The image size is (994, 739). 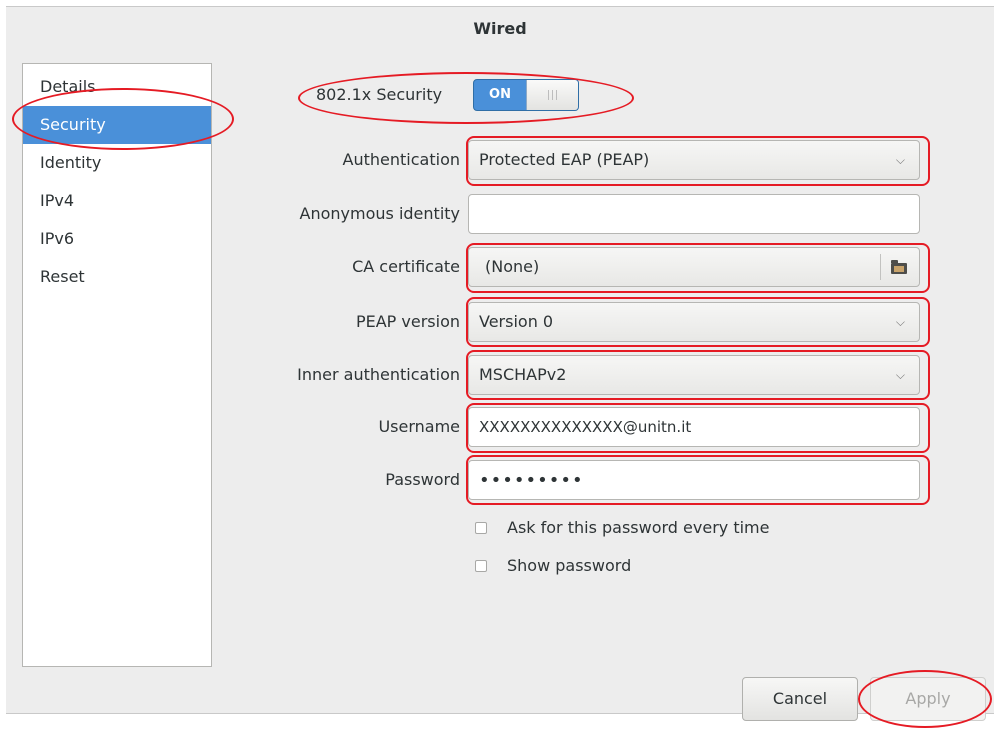 What do you see at coordinates (694, 375) in the screenshot?
I see `inner-authentication-combo: MSCHAPv2 ⌵` at bounding box center [694, 375].